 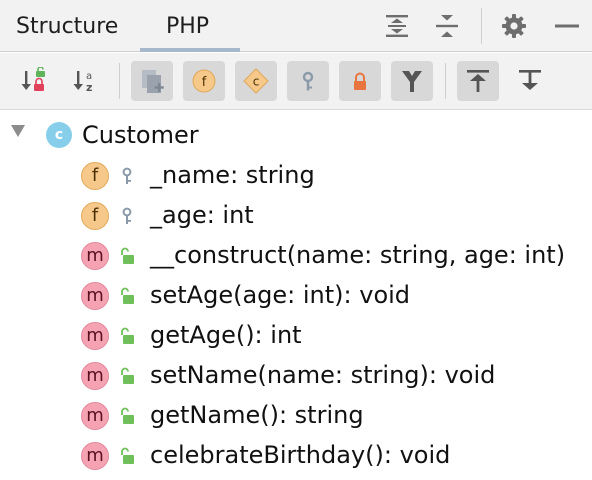 What do you see at coordinates (140, 135) in the screenshot?
I see `class-name: Customer` at bounding box center [140, 135].